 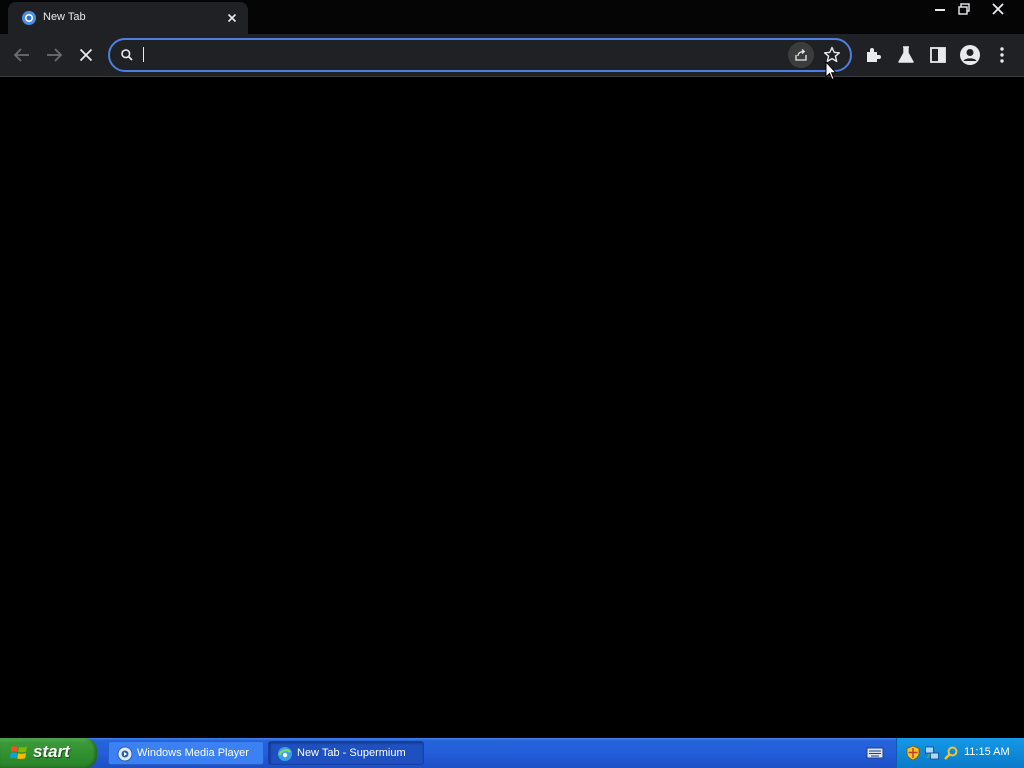 I want to click on system-tray: 11:15 AM, so click(x=960, y=753).